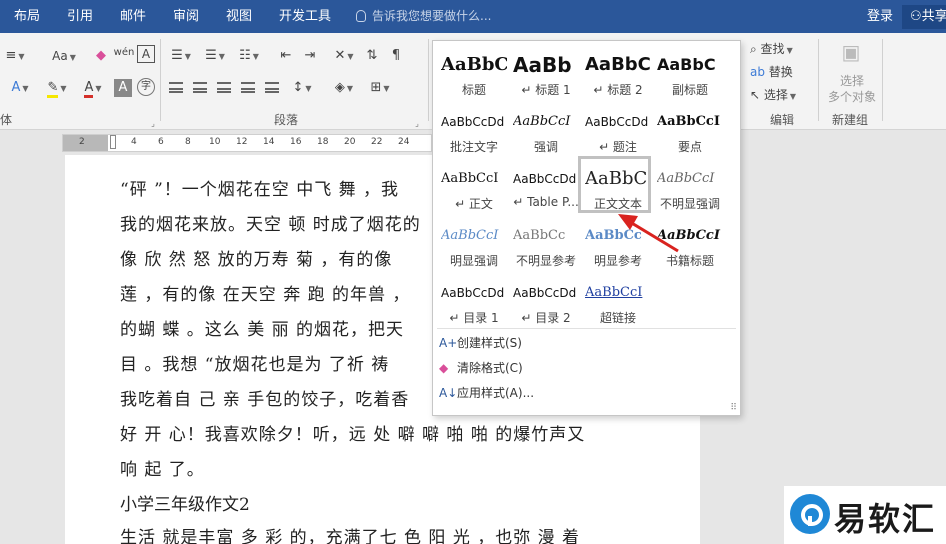 This screenshot has height=544, width=946. I want to click on style-emphasis: AaBbCcI 强调, so click(544, 129).